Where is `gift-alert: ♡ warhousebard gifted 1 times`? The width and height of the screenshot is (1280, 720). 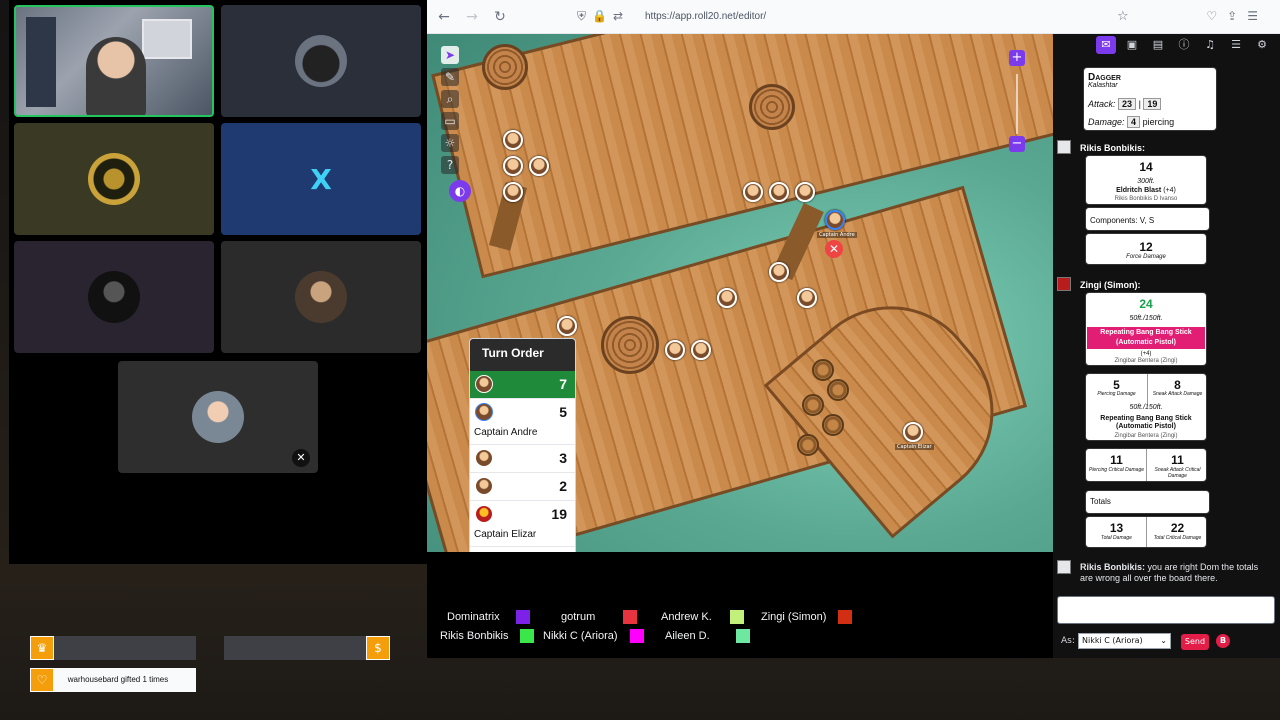
gift-alert: ♡ warhousebard gifted 1 times is located at coordinates (113, 680).